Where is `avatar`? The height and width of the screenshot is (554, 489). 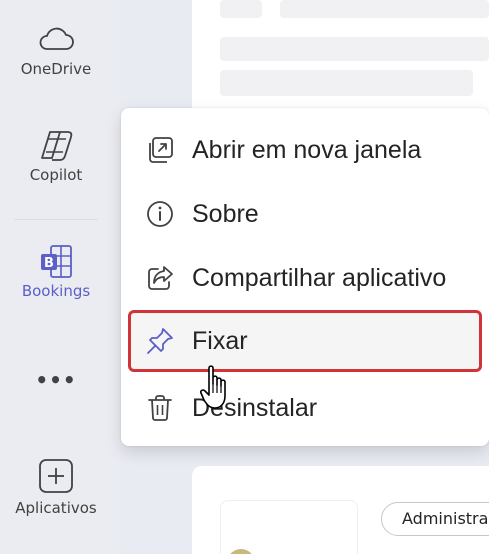
avatar is located at coordinates (241, 551).